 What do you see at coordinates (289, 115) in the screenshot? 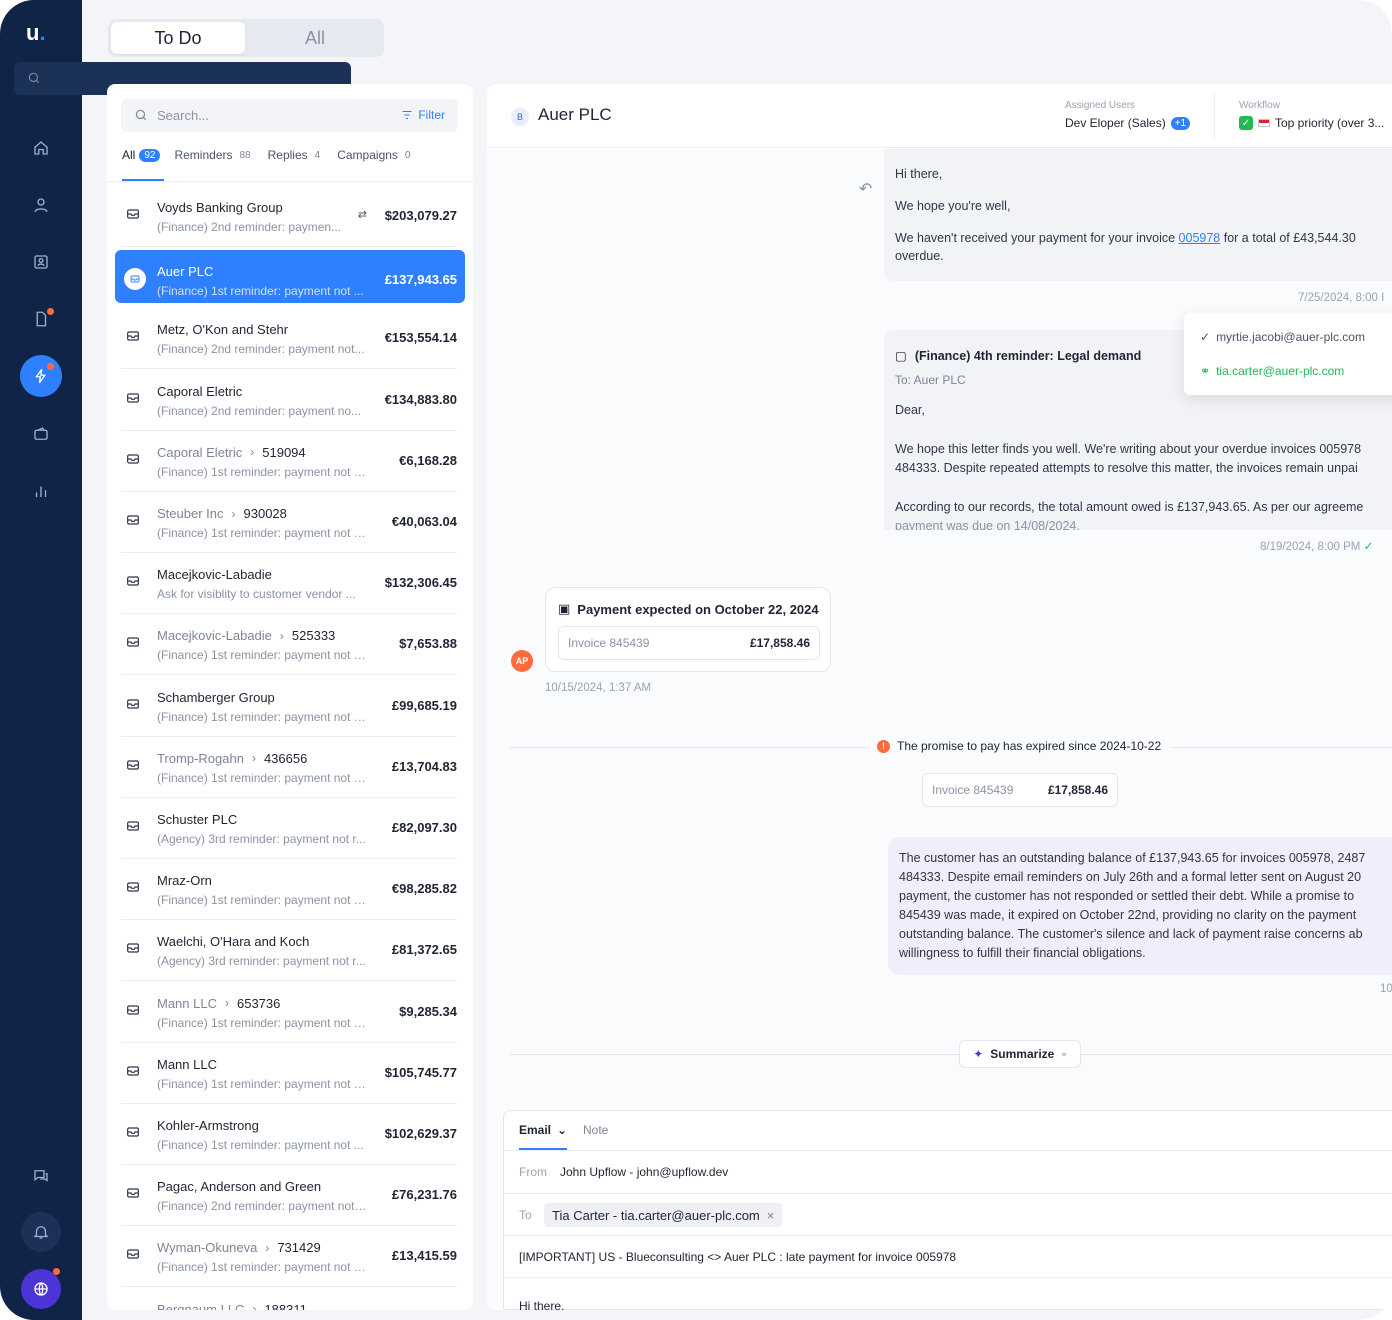
I see `search-input: Search... Filter` at bounding box center [289, 115].